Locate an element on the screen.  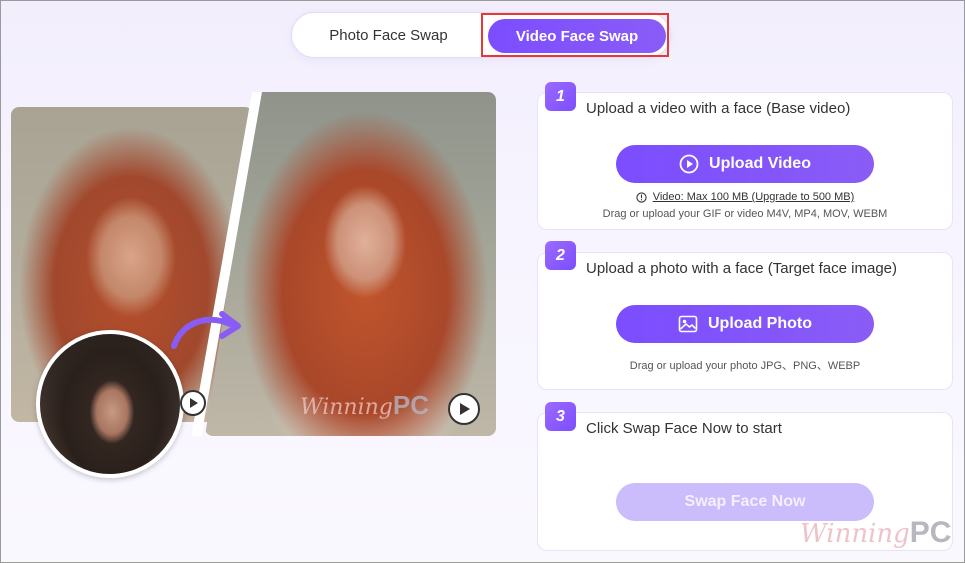
play-circle-icon is located at coordinates (689, 164).